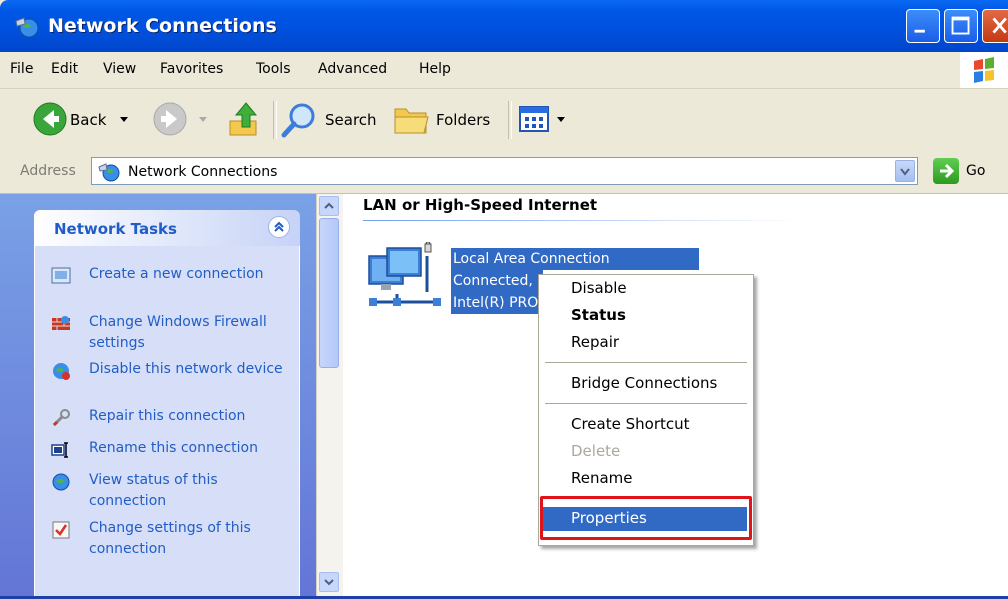 This screenshot has width=1008, height=599. I want to click on menu-bridge-connections: Bridge Connections, so click(645, 384).